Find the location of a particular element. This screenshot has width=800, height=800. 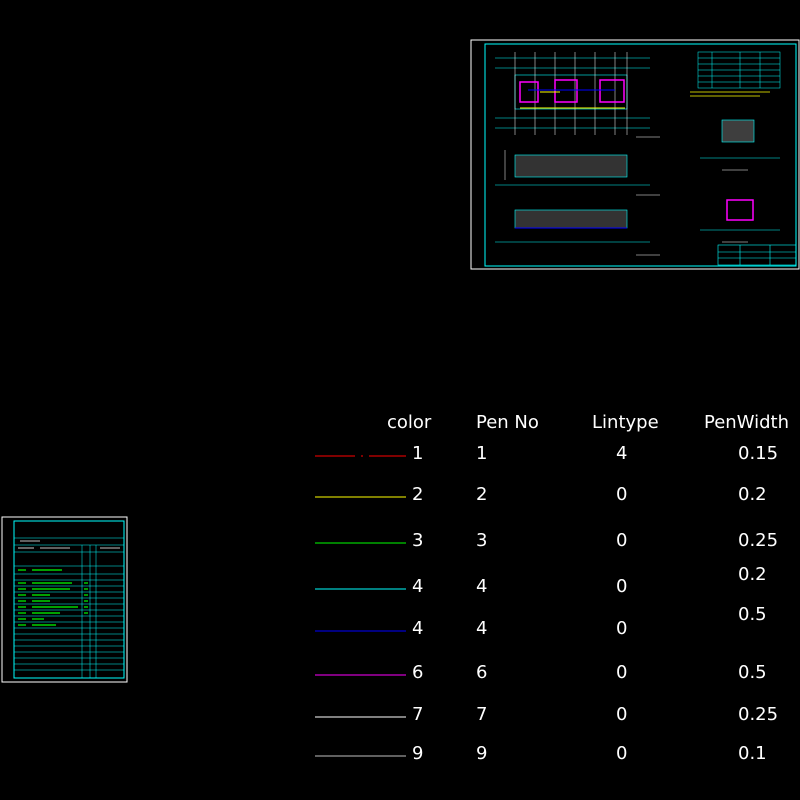

legend-lintype: 4 is located at coordinates (622, 453).